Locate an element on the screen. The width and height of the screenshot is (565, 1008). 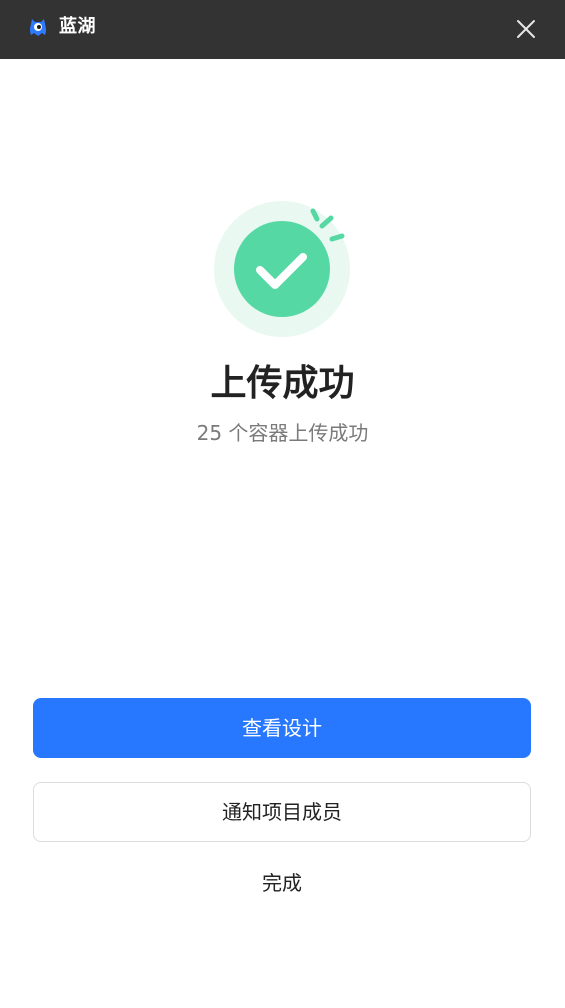
notify-members-button: 通知项目成员 is located at coordinates (282, 812).